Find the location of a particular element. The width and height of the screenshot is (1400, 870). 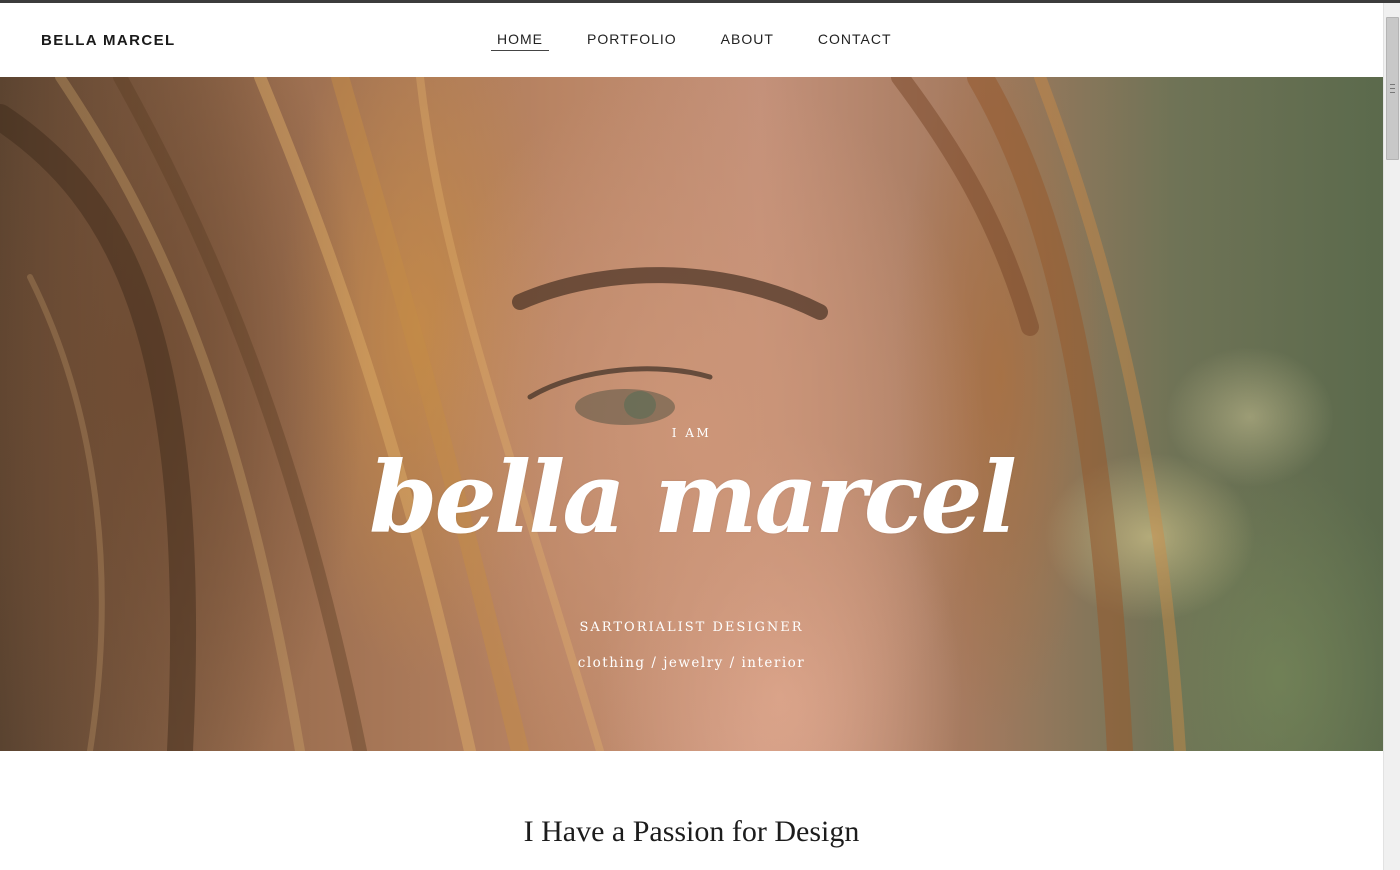

nav-item-about: ABOUT is located at coordinates (747, 40).